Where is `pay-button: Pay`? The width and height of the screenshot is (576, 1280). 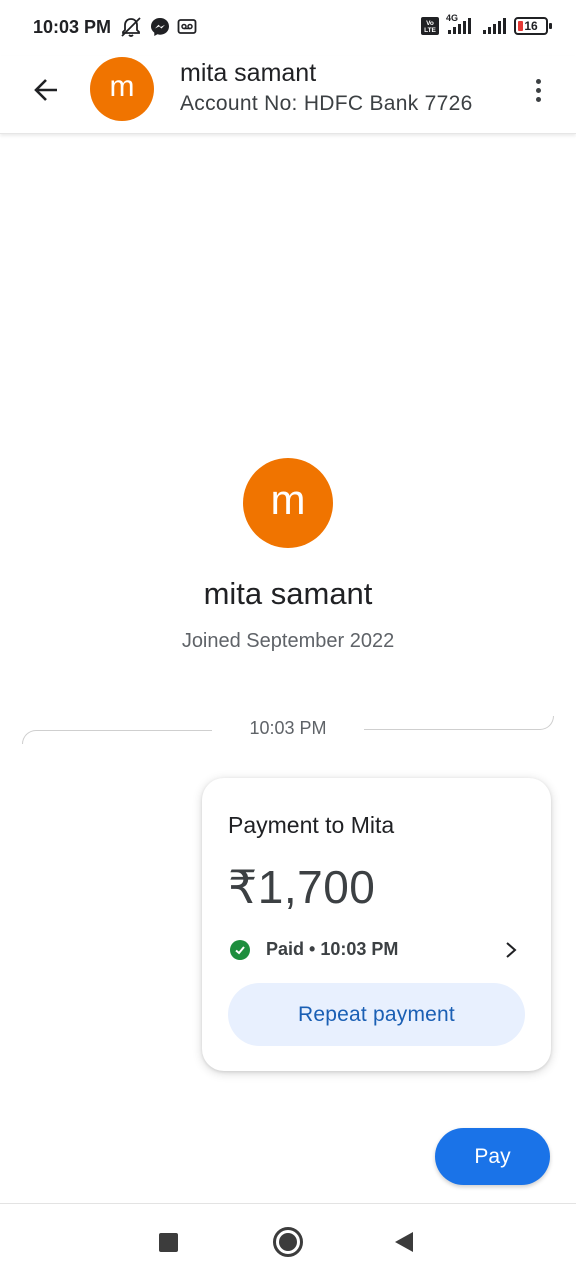 pay-button: Pay is located at coordinates (492, 1156).